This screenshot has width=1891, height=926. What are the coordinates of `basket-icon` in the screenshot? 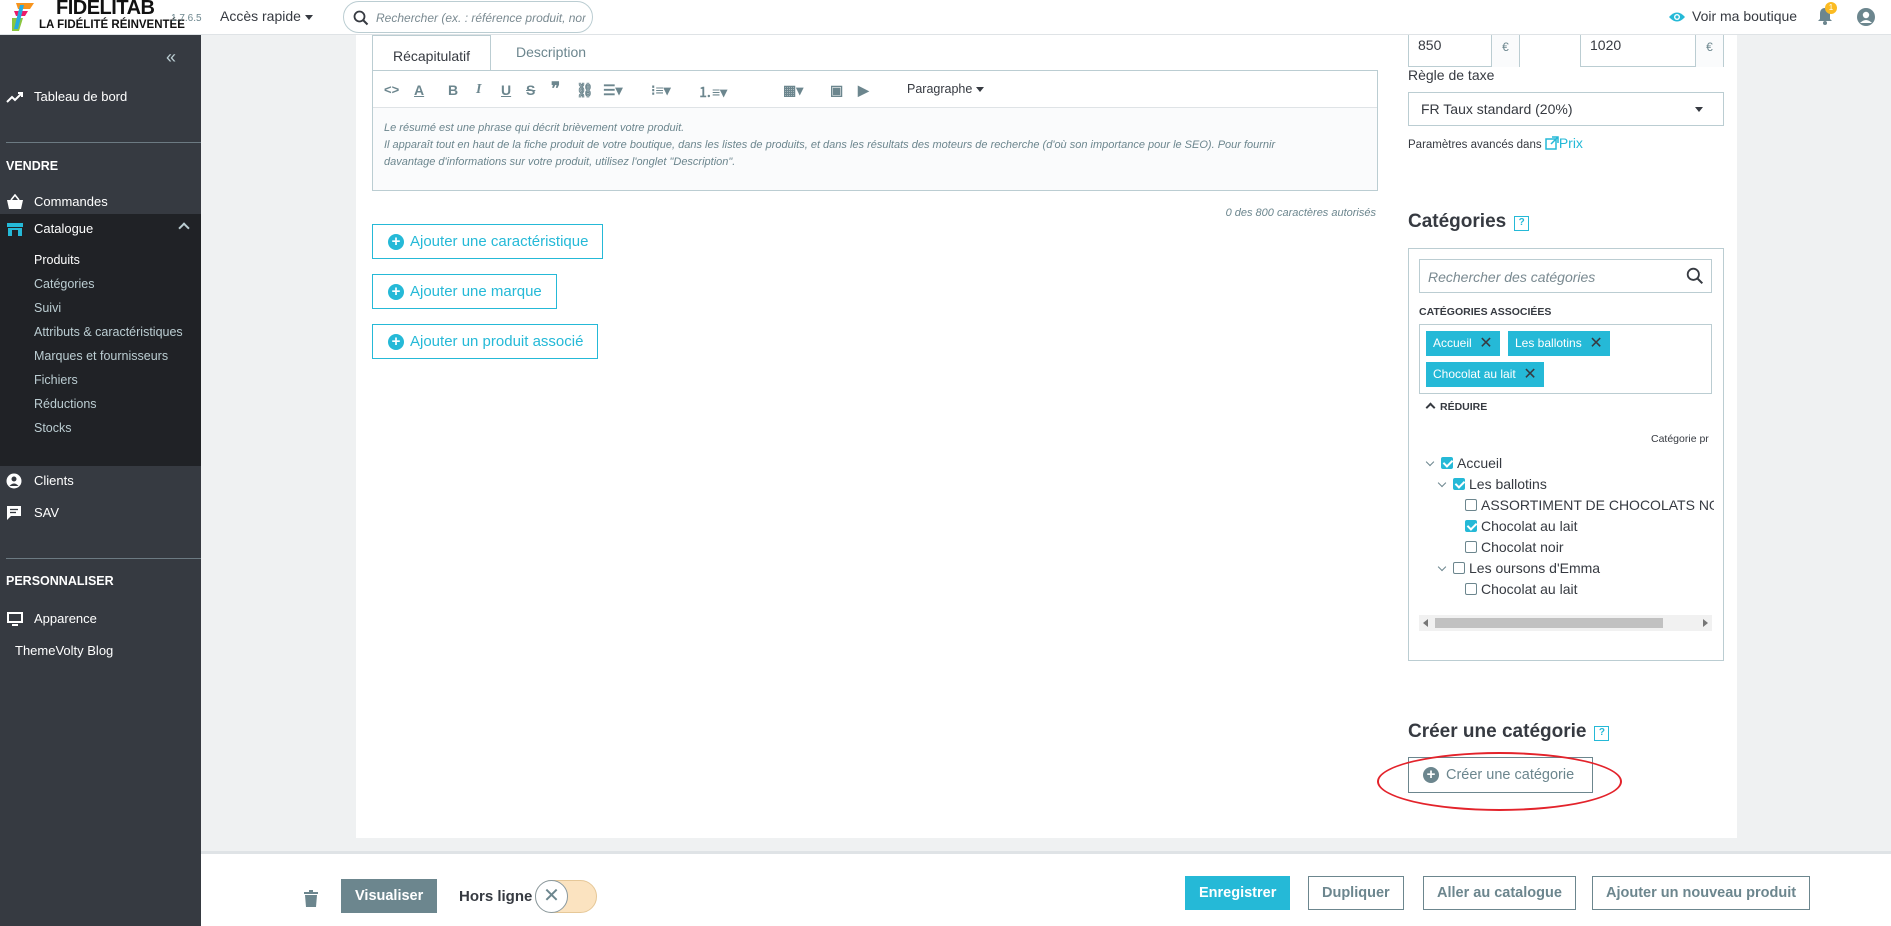 It's located at (15, 201).